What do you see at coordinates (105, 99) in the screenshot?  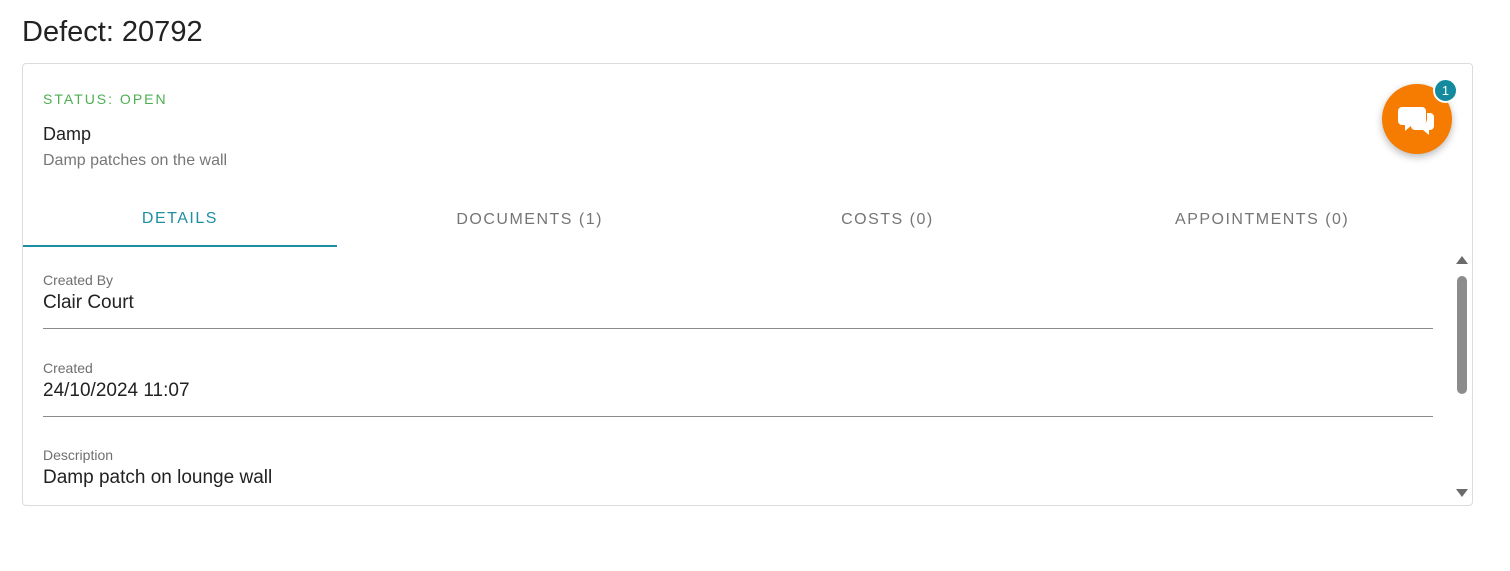 I see `status-label: STATUS: OPEN` at bounding box center [105, 99].